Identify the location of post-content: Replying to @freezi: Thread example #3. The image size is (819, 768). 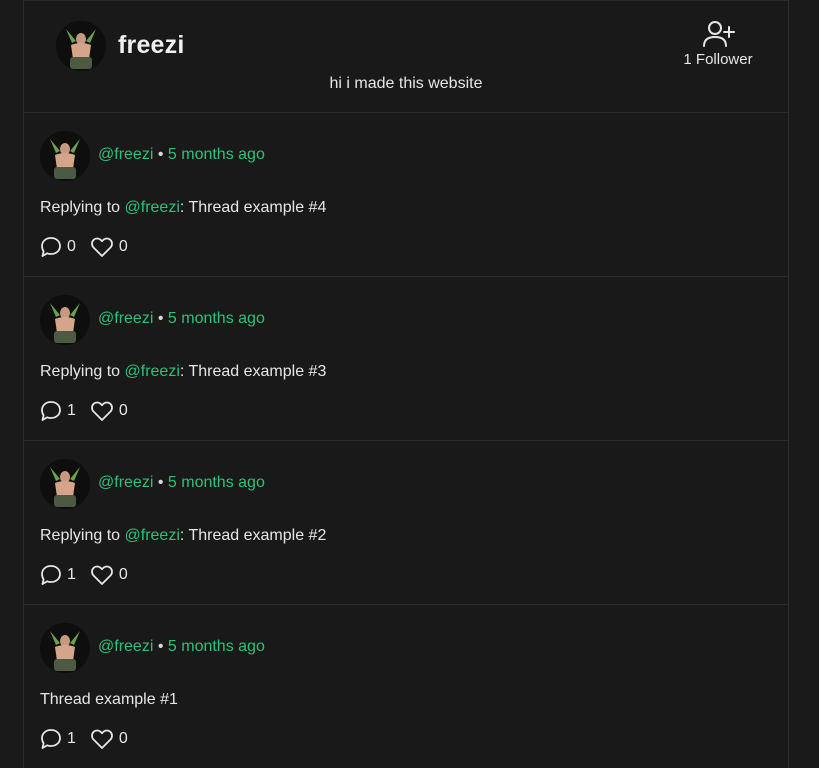
(183, 372).